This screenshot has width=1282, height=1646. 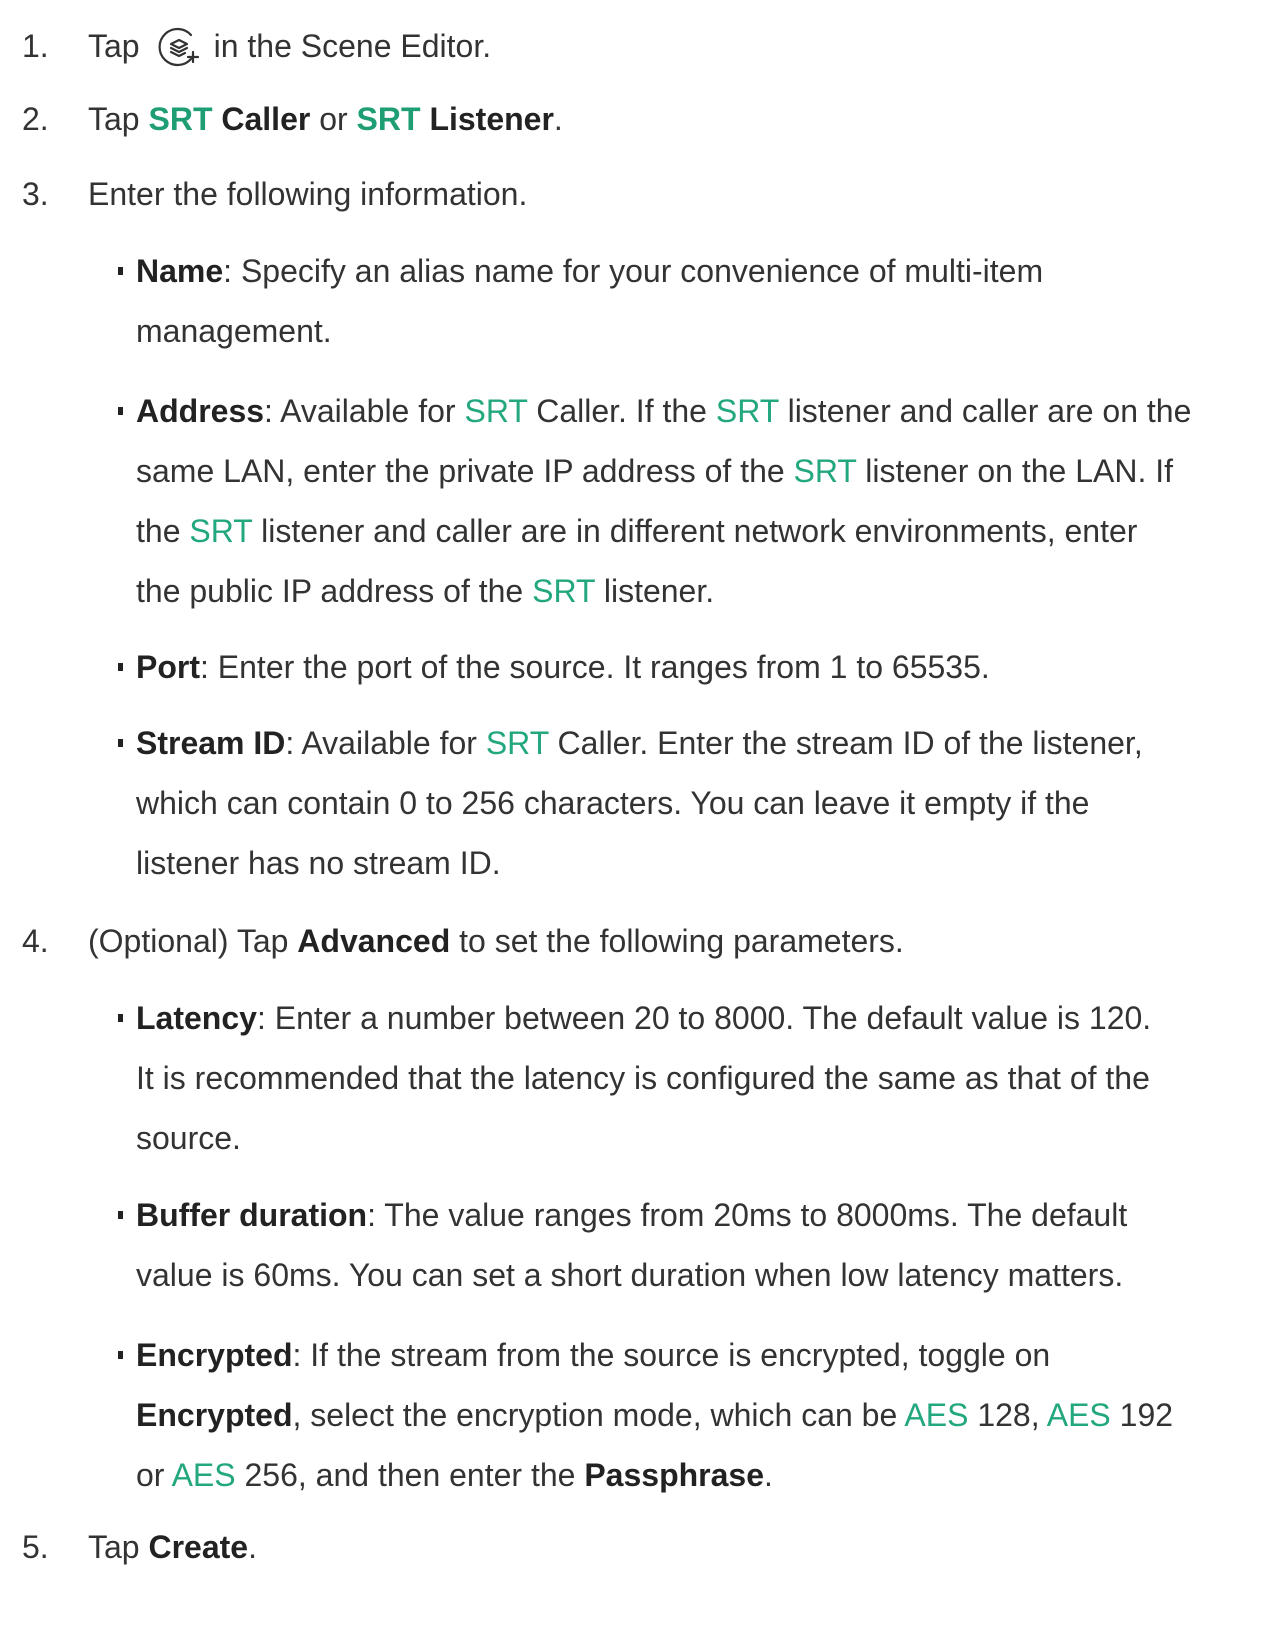 What do you see at coordinates (1019, 471) in the screenshot?
I see `field-description: listener on the LAN. If` at bounding box center [1019, 471].